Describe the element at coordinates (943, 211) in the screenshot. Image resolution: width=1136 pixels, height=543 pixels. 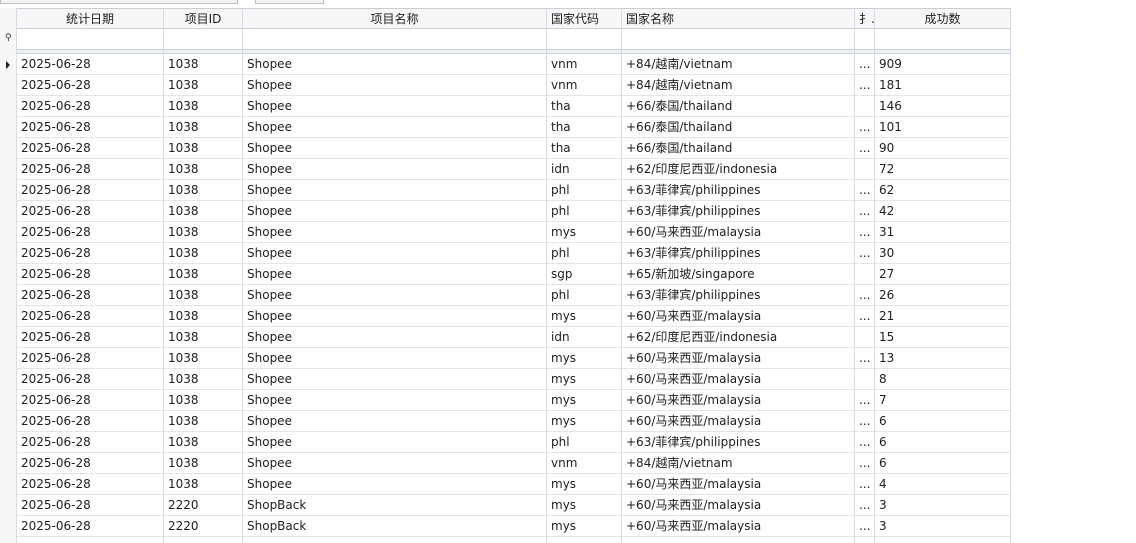
I see `cell-count: 42` at that location.